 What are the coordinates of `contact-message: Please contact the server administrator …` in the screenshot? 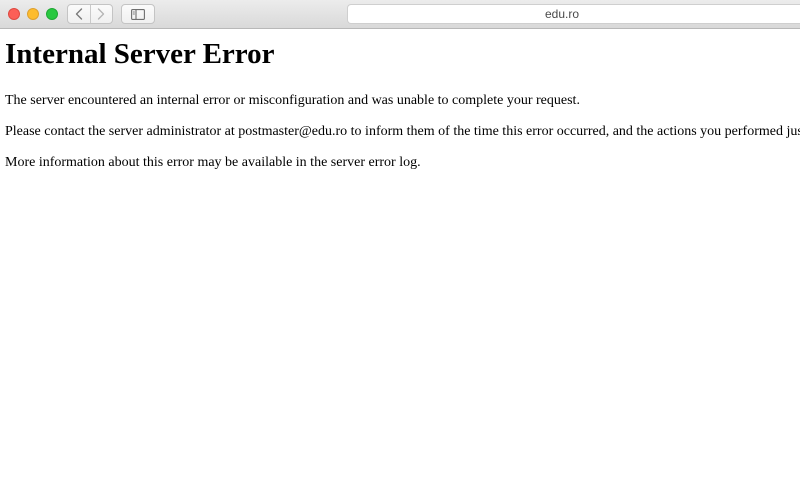 It's located at (402, 131).